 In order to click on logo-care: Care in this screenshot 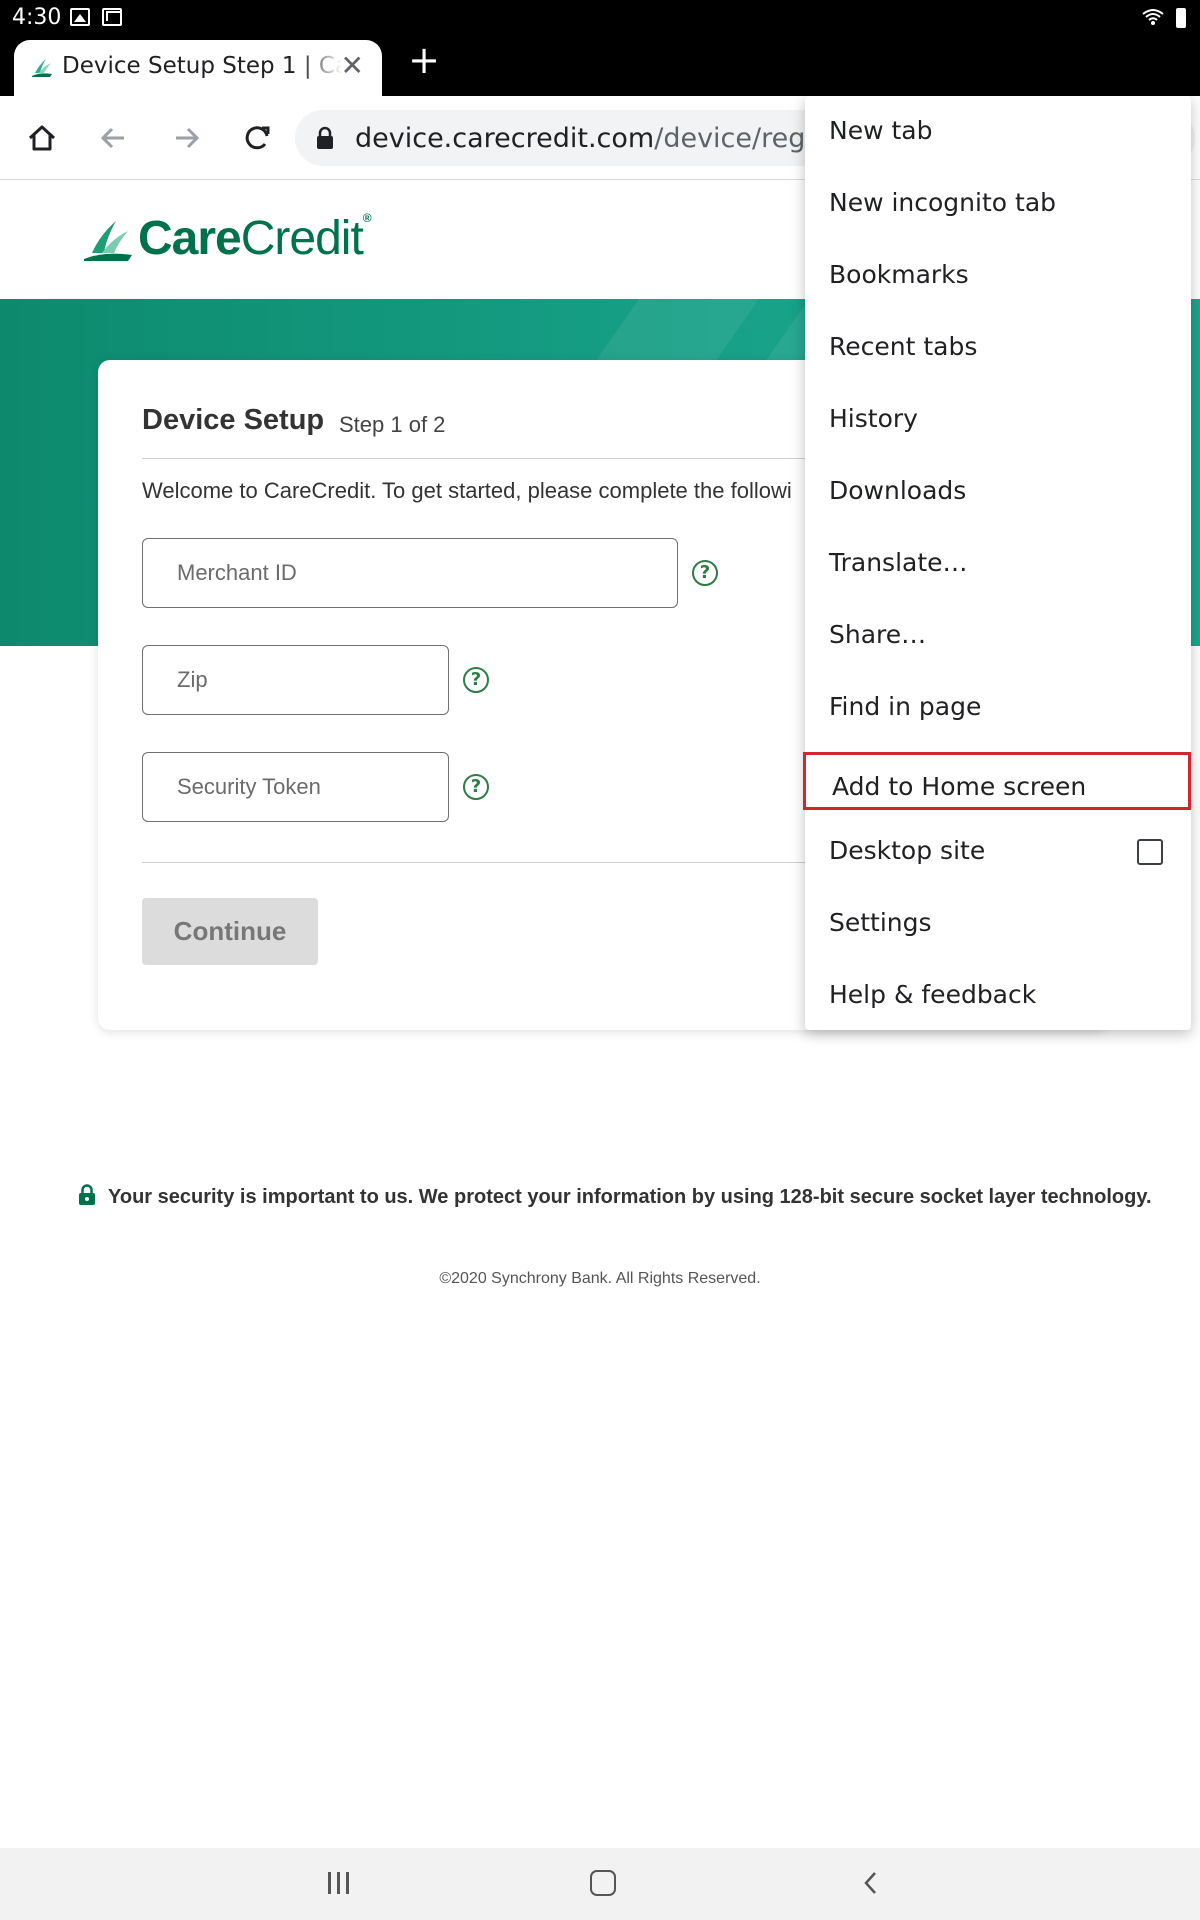, I will do `click(190, 238)`.